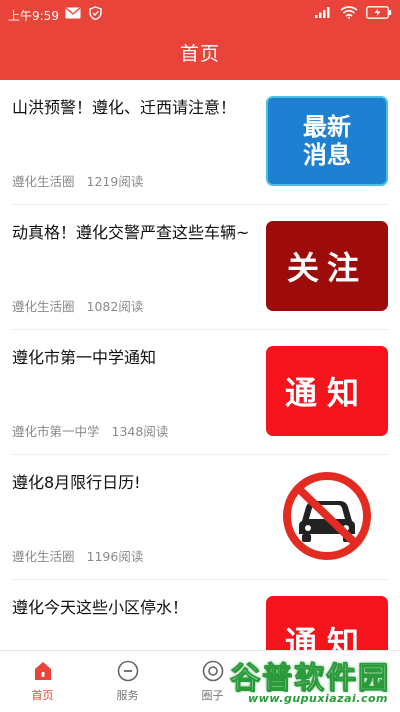 The height and width of the screenshot is (712, 400). What do you see at coordinates (77, 305) in the screenshot?
I see `news-meta: 遵化生活圈 1082阅读` at bounding box center [77, 305].